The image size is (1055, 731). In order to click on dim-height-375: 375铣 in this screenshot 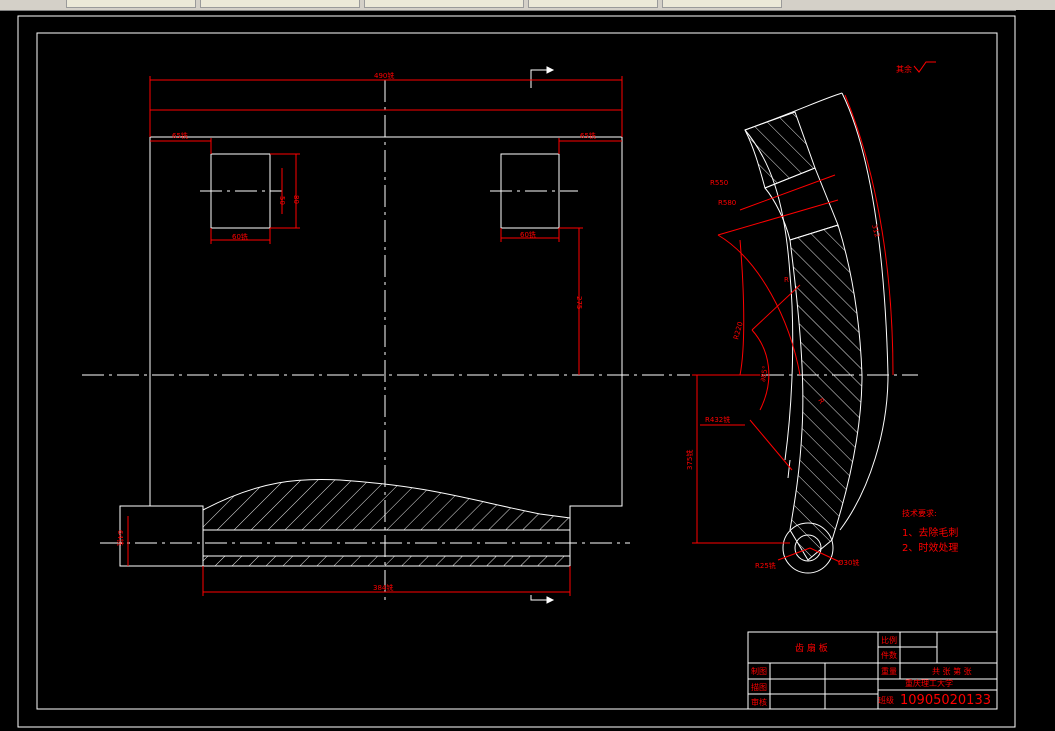, I will do `click(689, 460)`.